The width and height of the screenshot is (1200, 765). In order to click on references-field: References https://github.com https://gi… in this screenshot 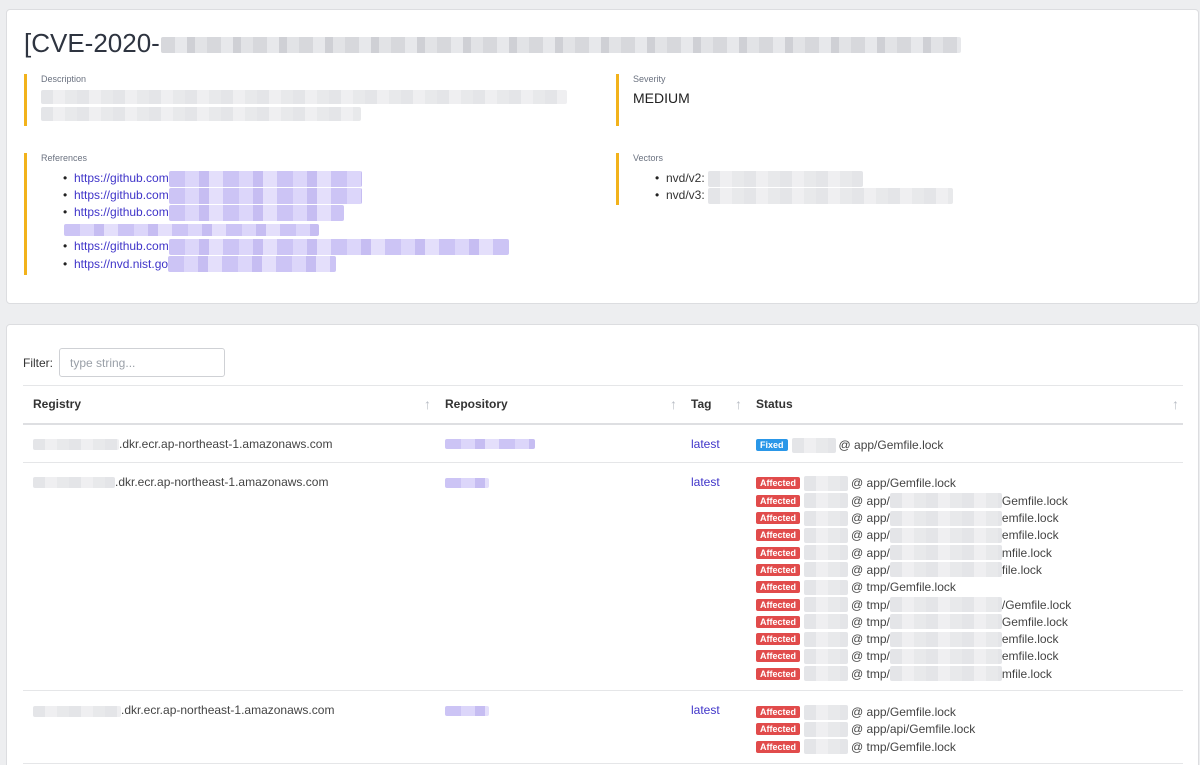, I will do `click(304, 214)`.